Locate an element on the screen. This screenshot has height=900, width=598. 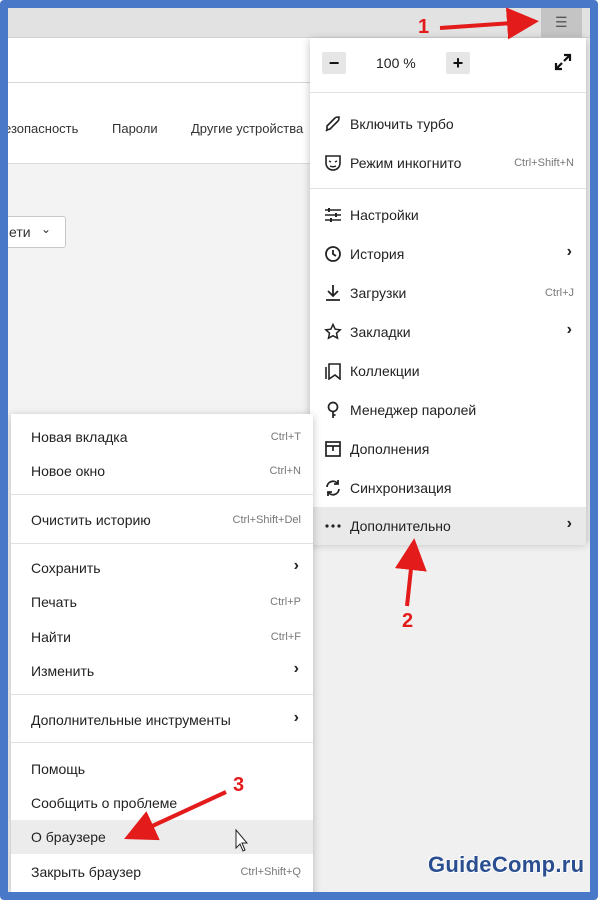
step-number-2: 2 is located at coordinates (408, 621).